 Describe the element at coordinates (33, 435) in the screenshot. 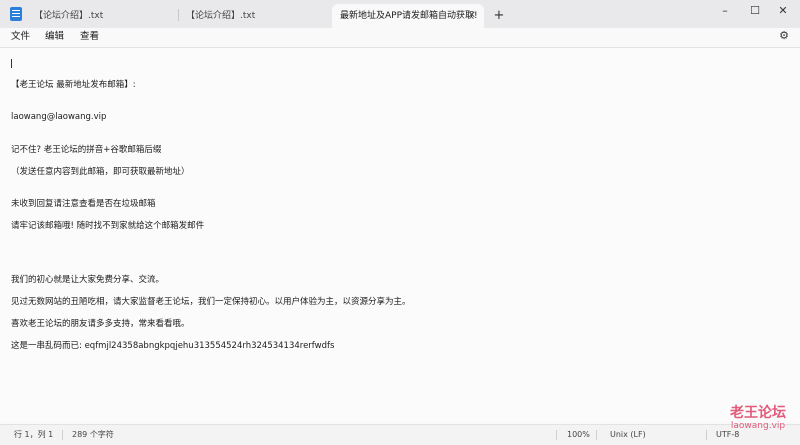

I see `cursor-position: 行 1，列 1` at that location.